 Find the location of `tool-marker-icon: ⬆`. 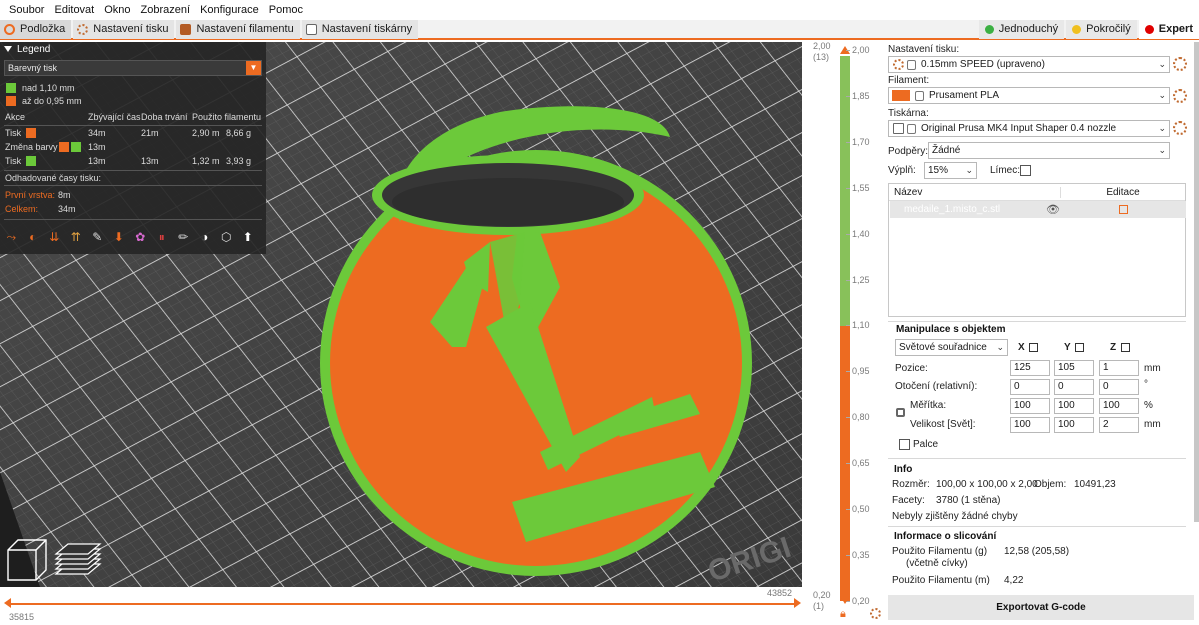

tool-marker-icon: ⬆ is located at coordinates (248, 237).